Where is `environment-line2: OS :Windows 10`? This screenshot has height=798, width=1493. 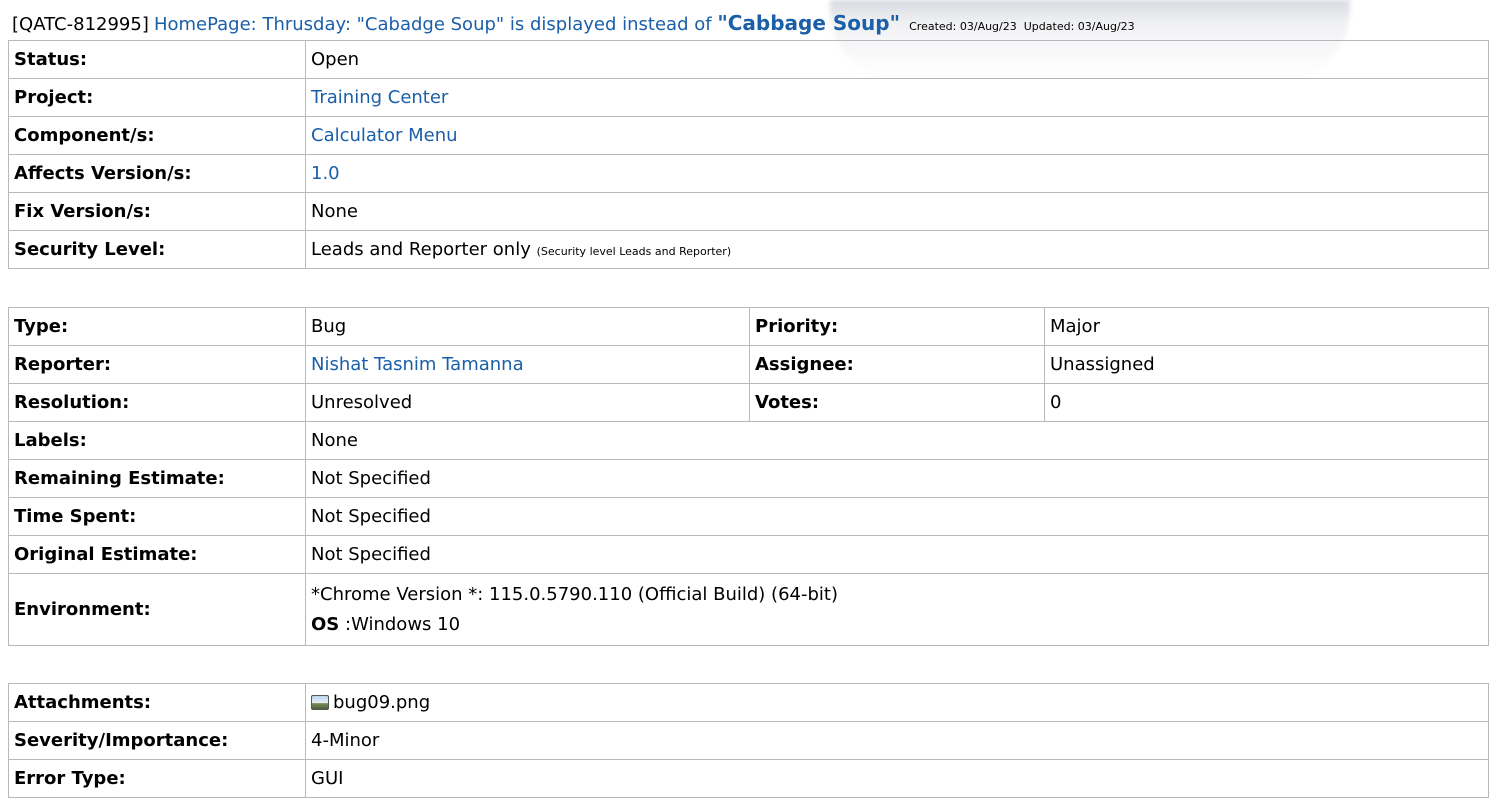 environment-line2: OS :Windows 10 is located at coordinates (899, 625).